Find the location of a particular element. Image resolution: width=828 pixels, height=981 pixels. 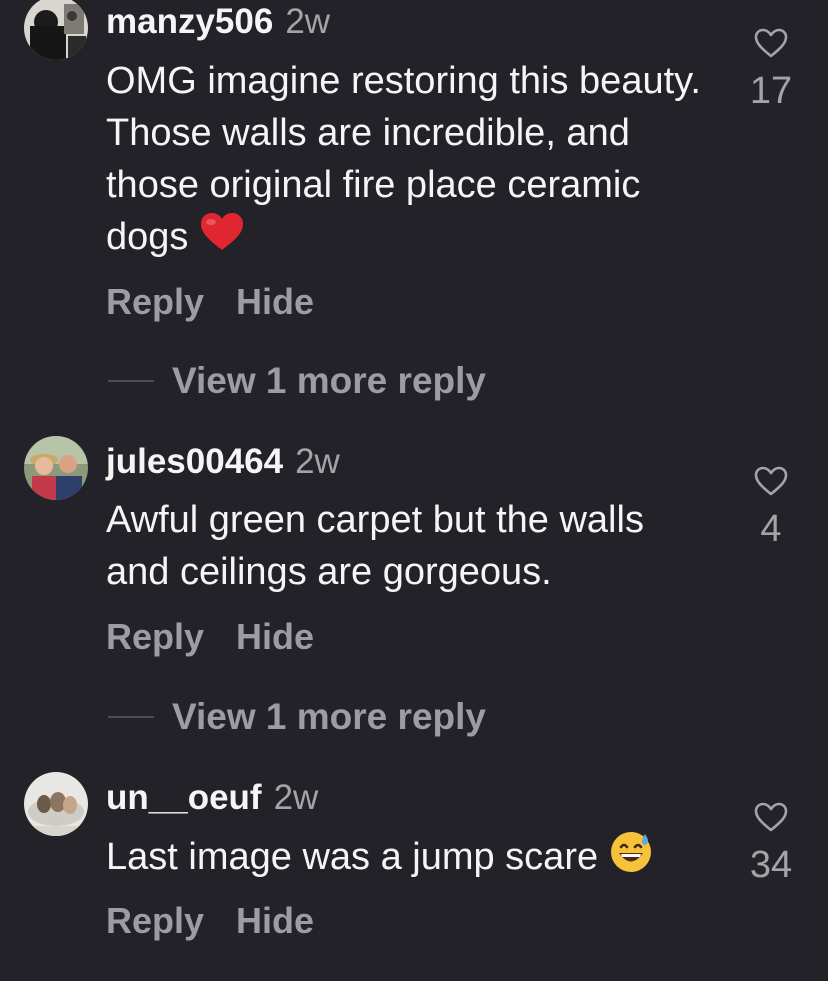

comment-header: jules00464 2w is located at coordinates (223, 462).